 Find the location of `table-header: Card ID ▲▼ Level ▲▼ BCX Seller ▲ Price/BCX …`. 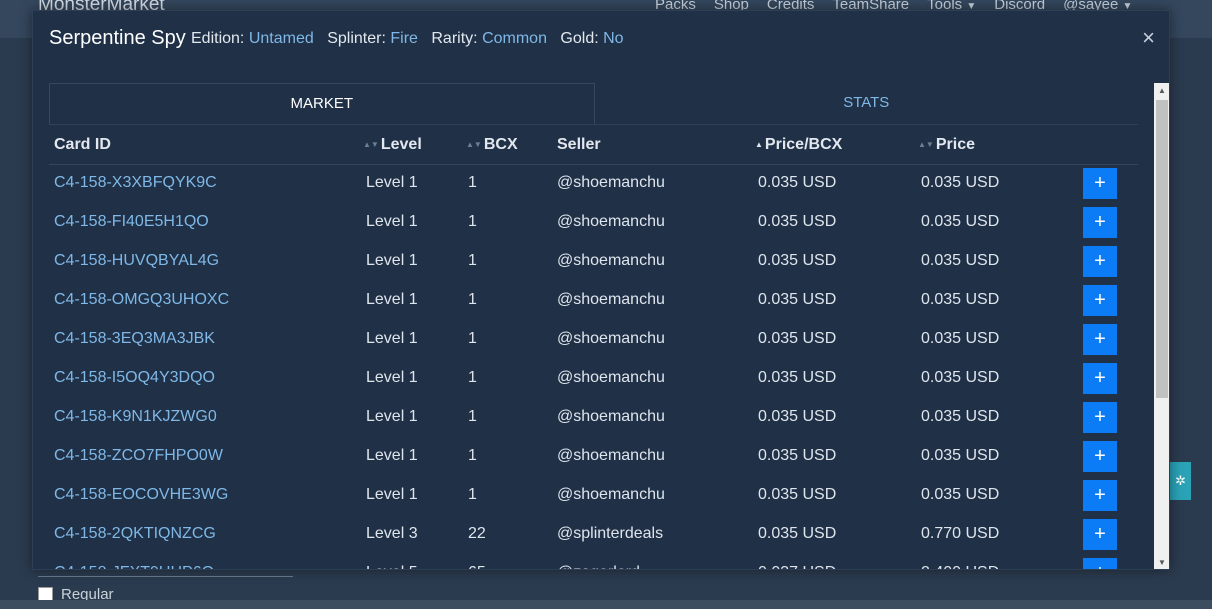

table-header: Card ID ▲▼ Level ▲▼ BCX Seller ▲ Price/BCX … is located at coordinates (593, 145).